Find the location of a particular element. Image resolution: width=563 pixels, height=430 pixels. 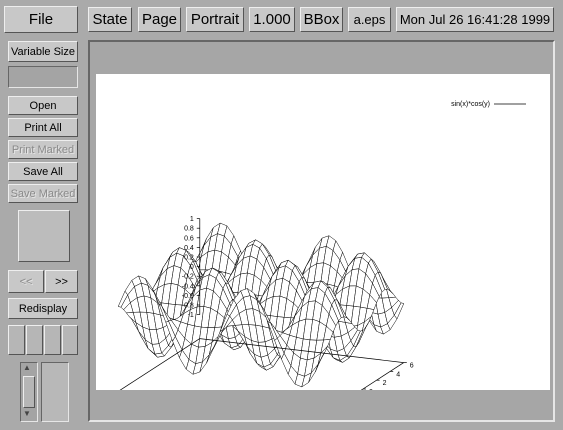

page-list-scrollbar: ▲ ▼ is located at coordinates (29, 392).